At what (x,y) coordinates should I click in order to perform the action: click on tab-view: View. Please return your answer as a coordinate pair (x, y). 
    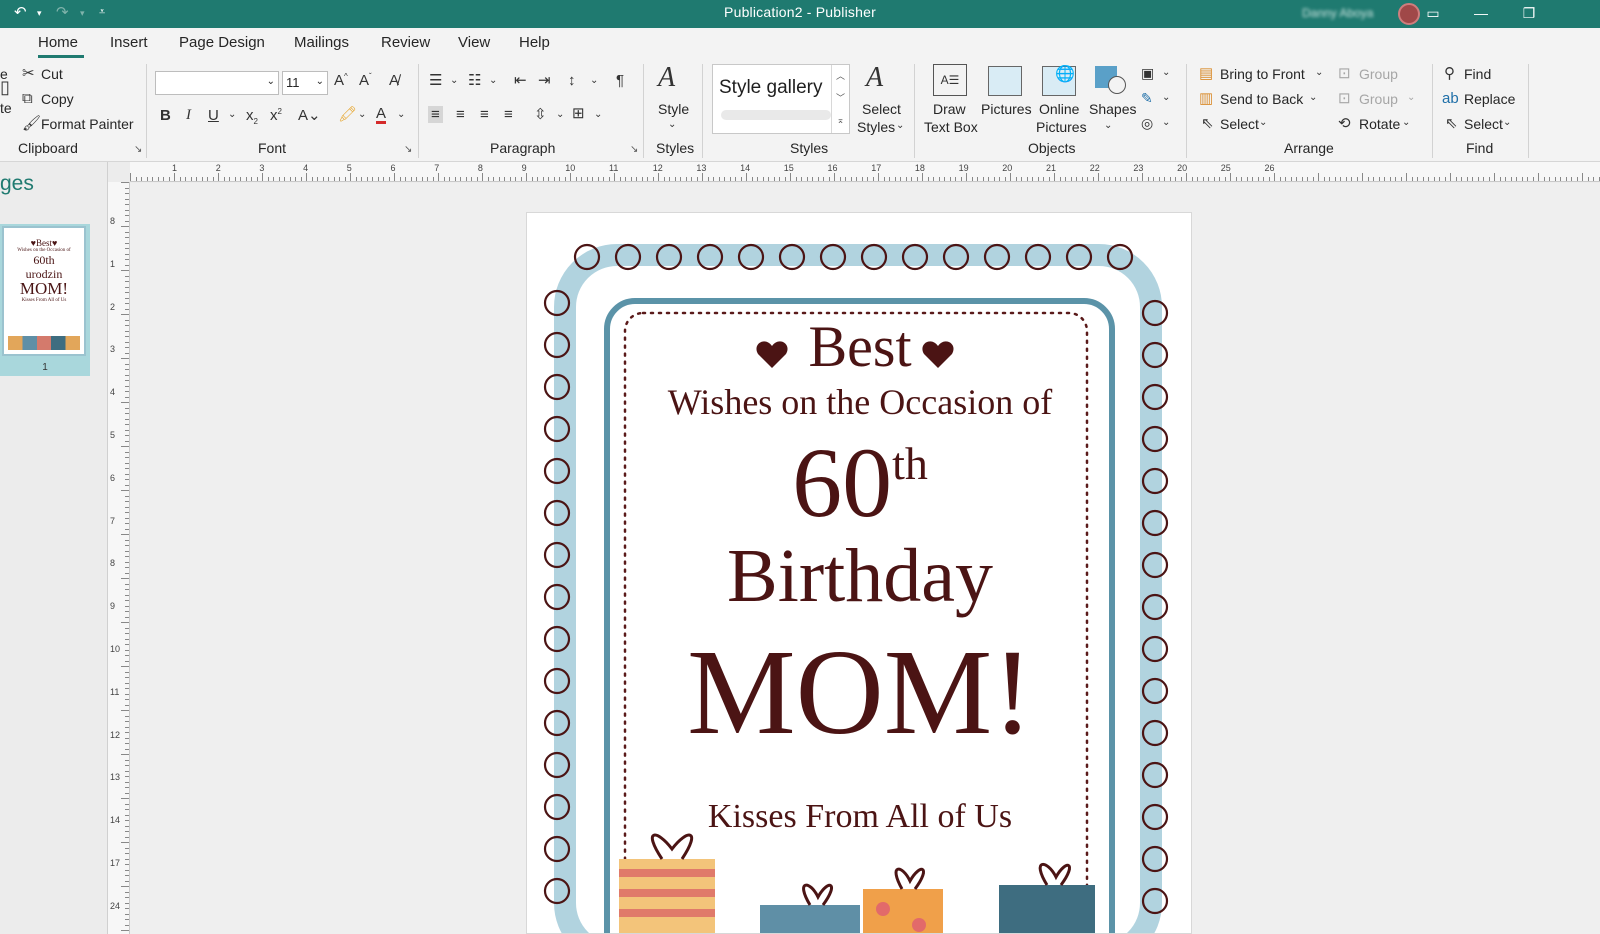
    Looking at the image, I should click on (474, 42).